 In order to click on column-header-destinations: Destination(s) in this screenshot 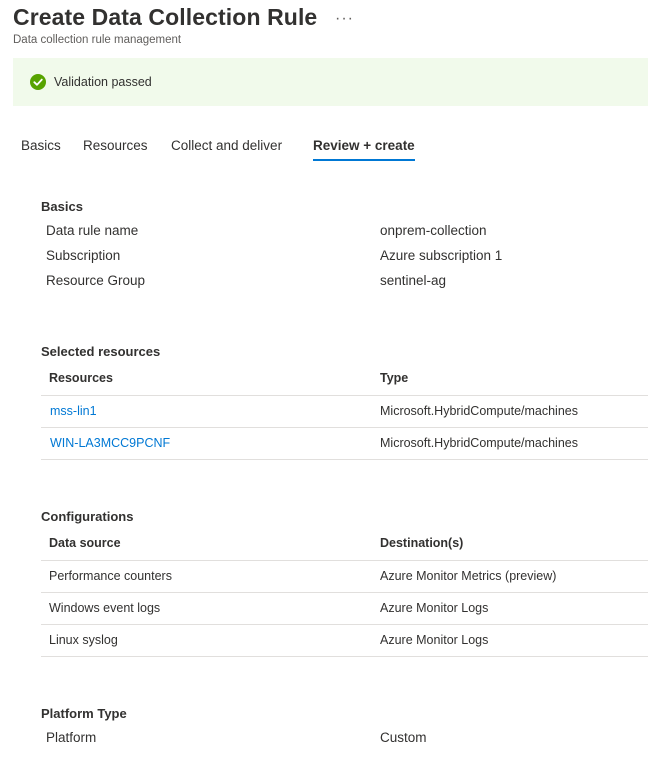, I will do `click(422, 543)`.